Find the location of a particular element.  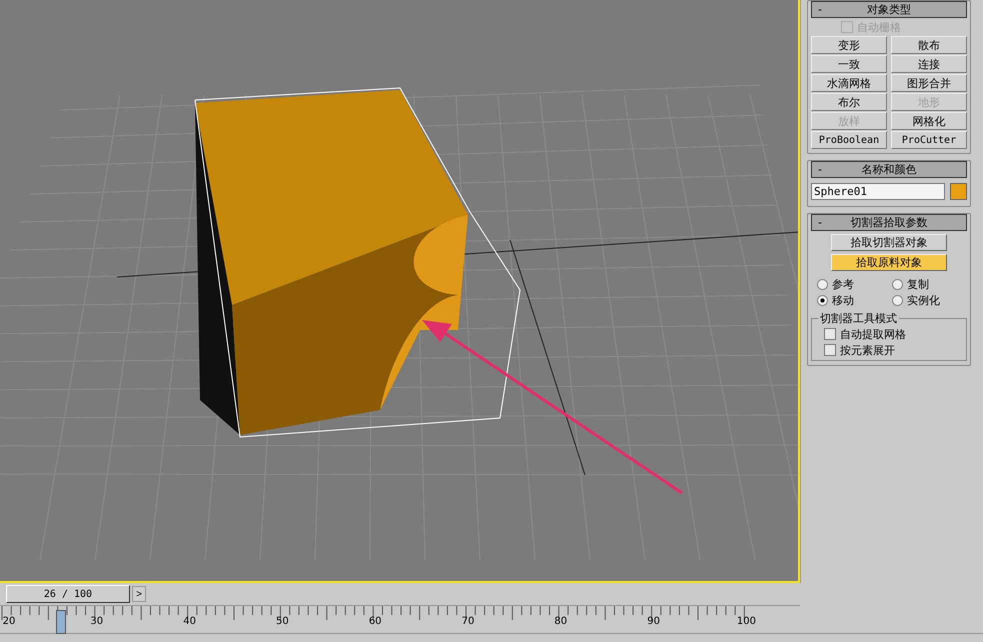

frame-number: 50 is located at coordinates (282, 621).